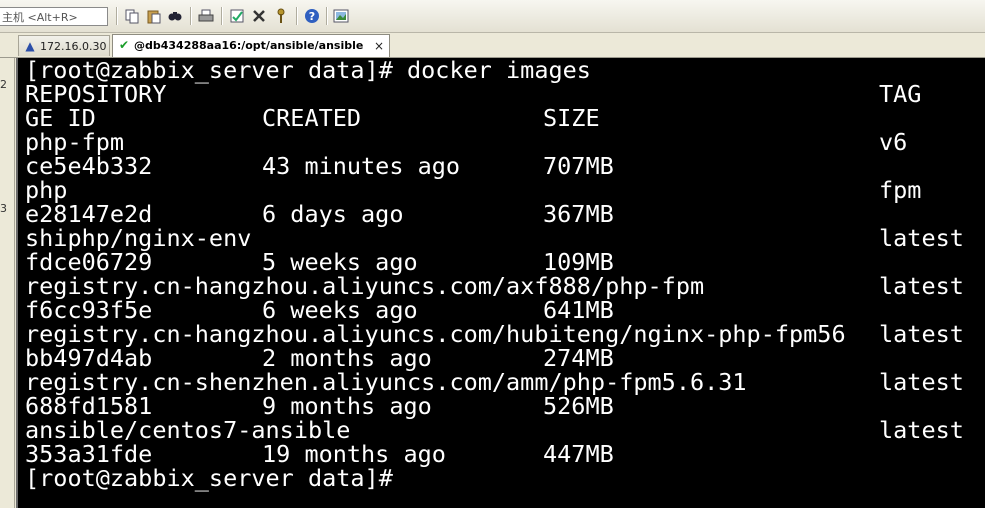 Image resolution: width=985 pixels, height=508 pixels. What do you see at coordinates (89, 310) in the screenshot?
I see `image-id: f6cc93f5e` at bounding box center [89, 310].